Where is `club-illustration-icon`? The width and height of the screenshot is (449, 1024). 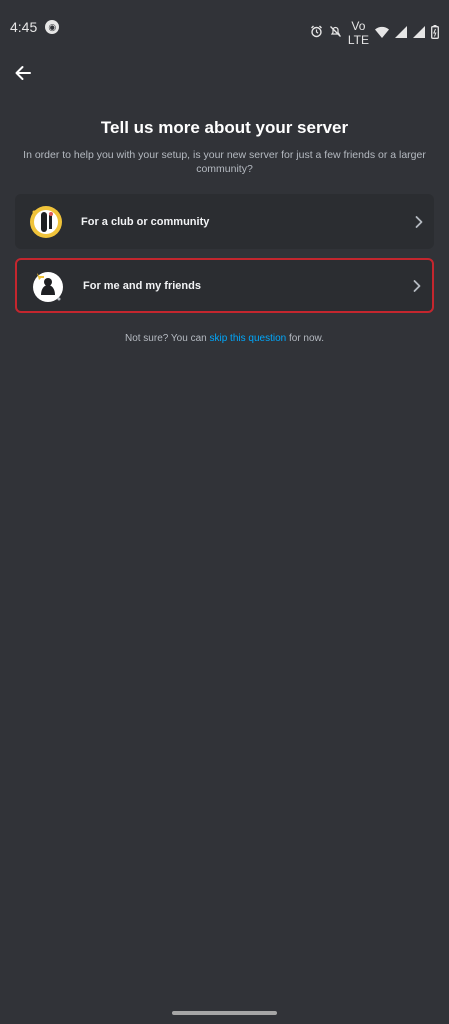 club-illustration-icon is located at coordinates (46, 222).